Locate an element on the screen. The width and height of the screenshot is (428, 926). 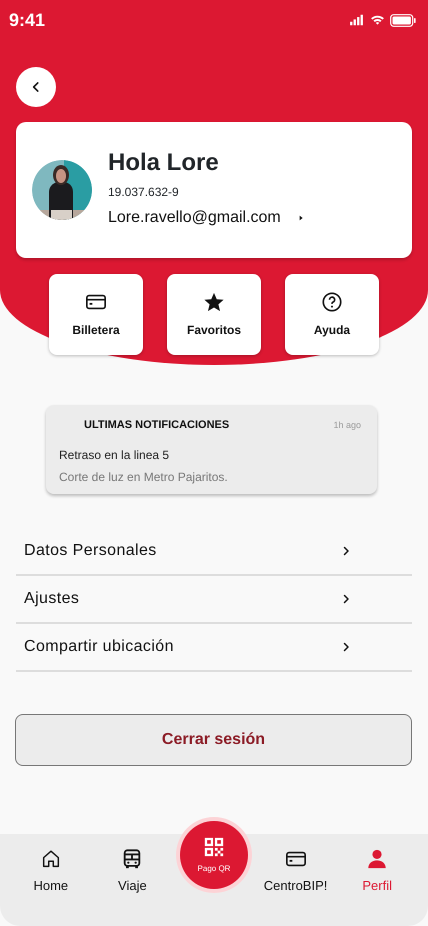
menu-item: Datos Personales is located at coordinates (214, 552).